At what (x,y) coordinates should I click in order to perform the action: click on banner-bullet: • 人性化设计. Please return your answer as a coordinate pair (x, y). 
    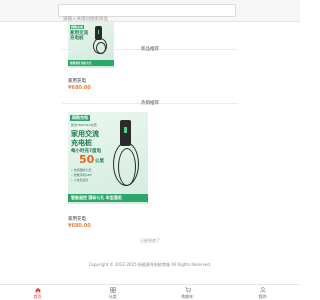
    Looking at the image, I should click on (80, 180).